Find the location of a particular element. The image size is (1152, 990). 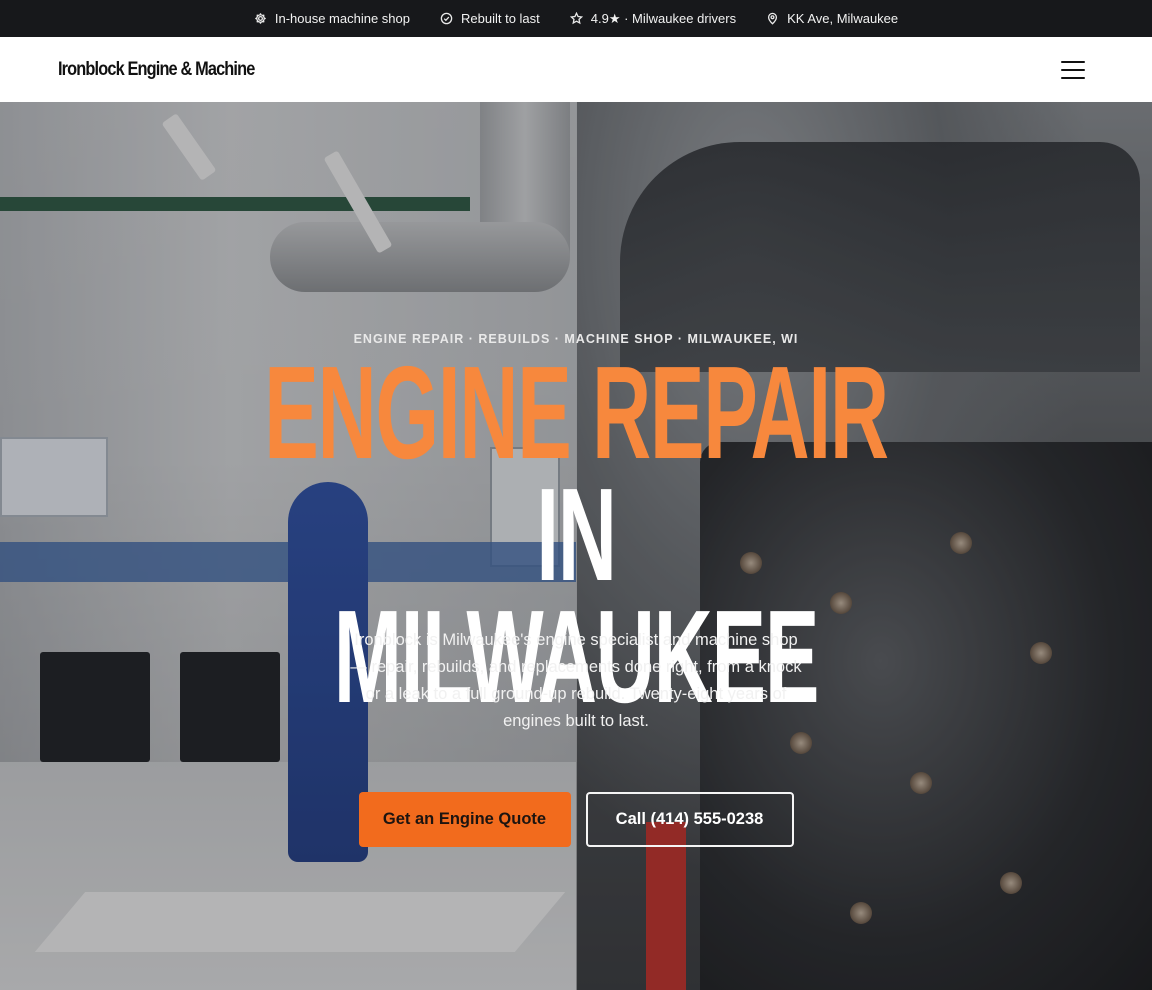

star-icon is located at coordinates (576, 18).